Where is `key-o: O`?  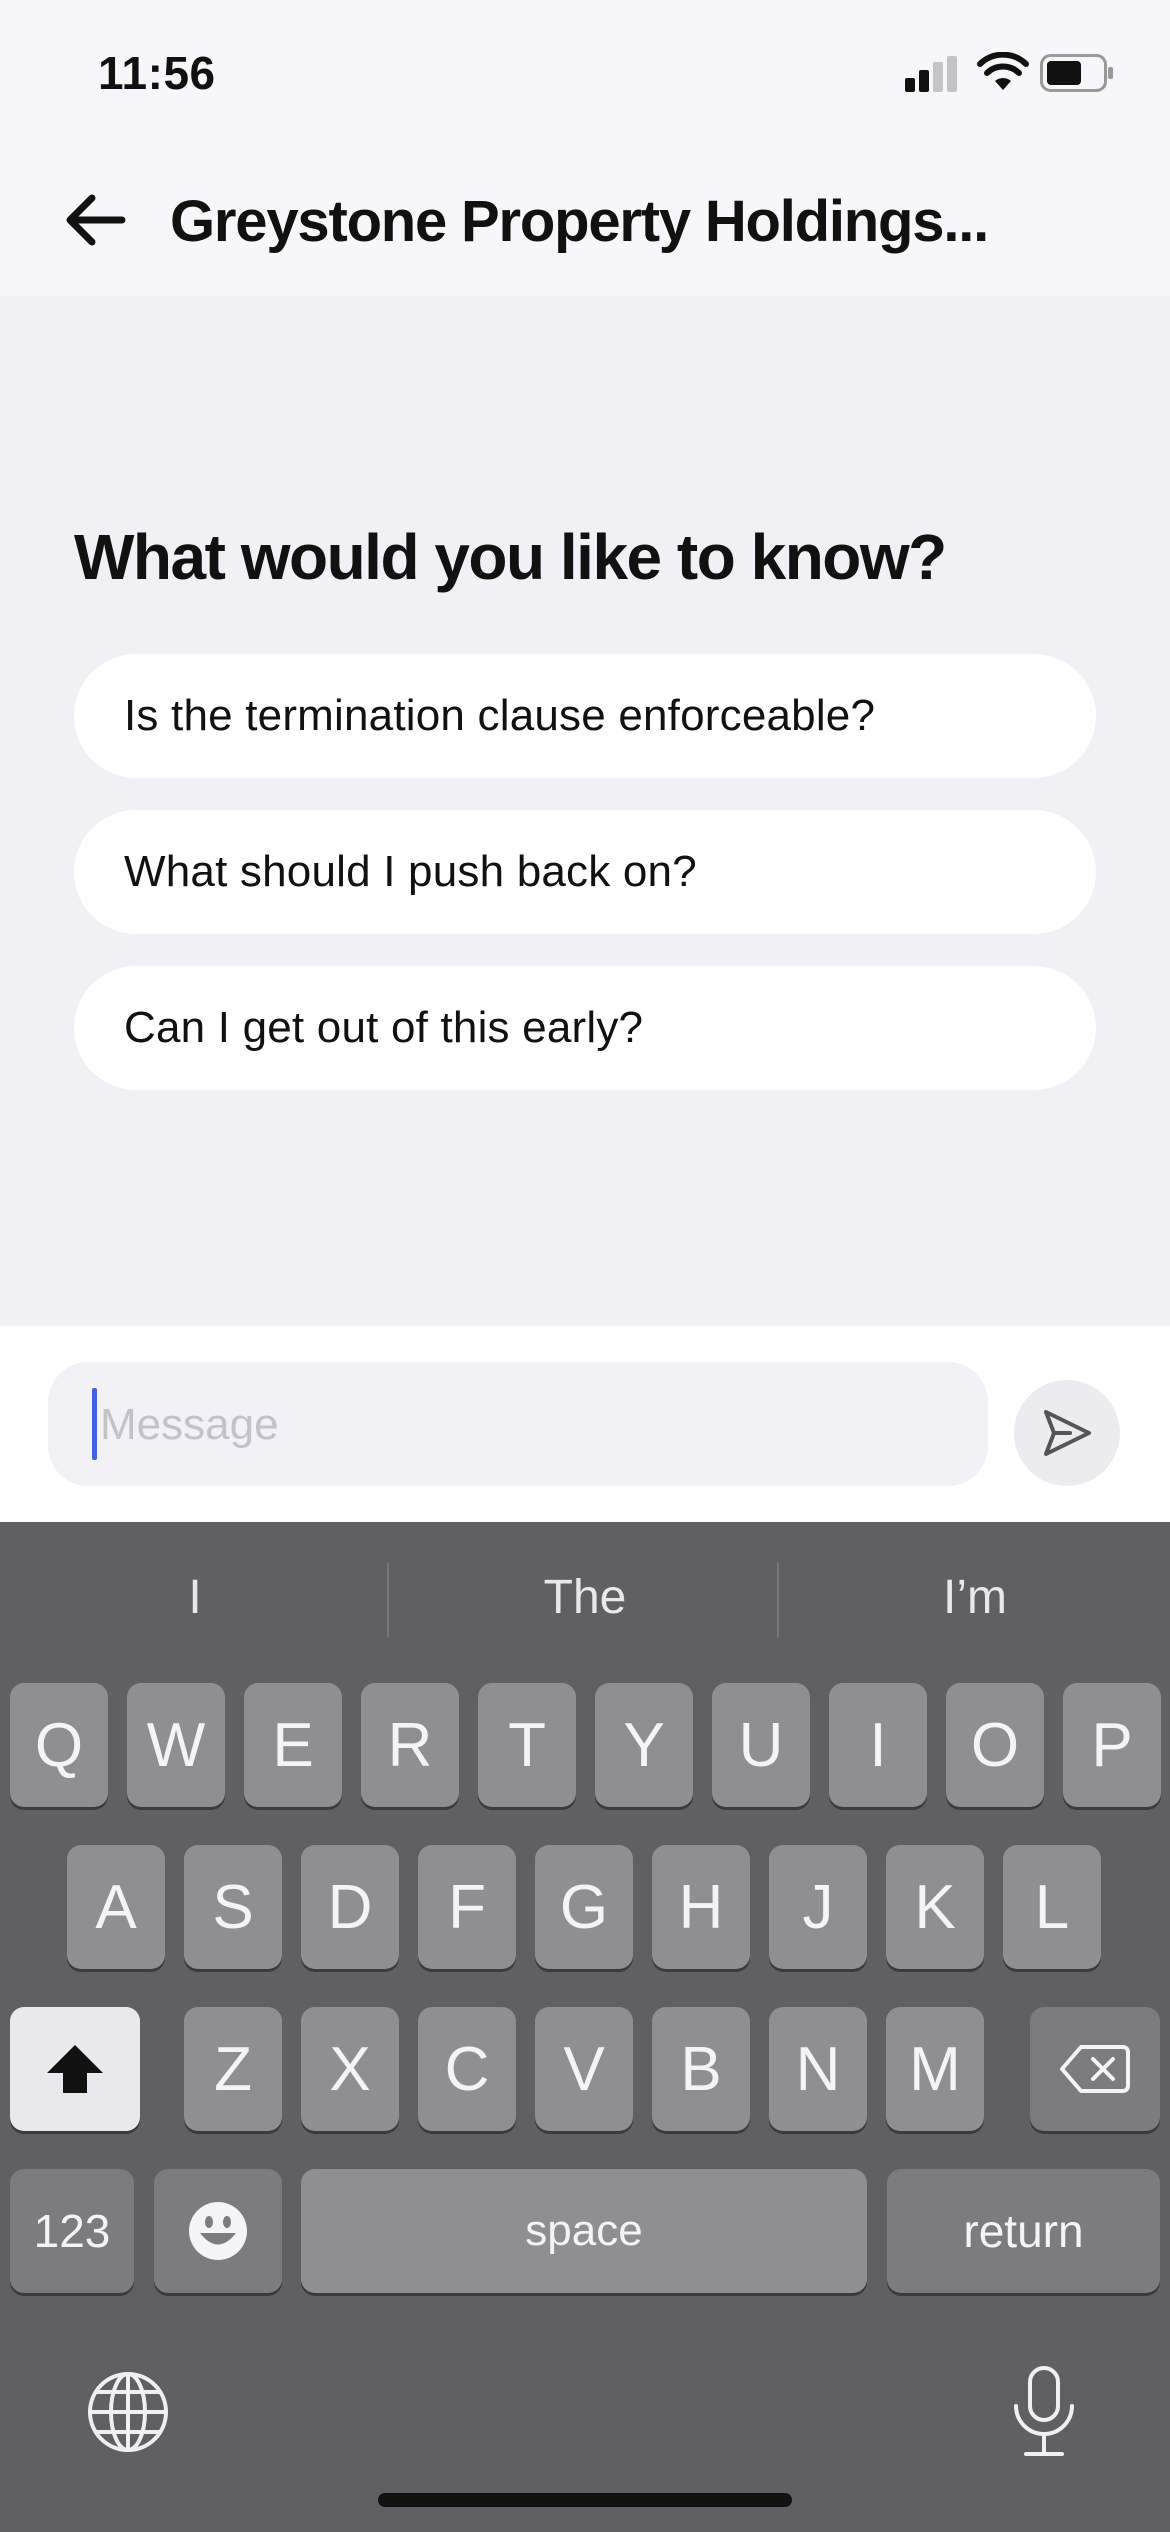 key-o: O is located at coordinates (995, 1745).